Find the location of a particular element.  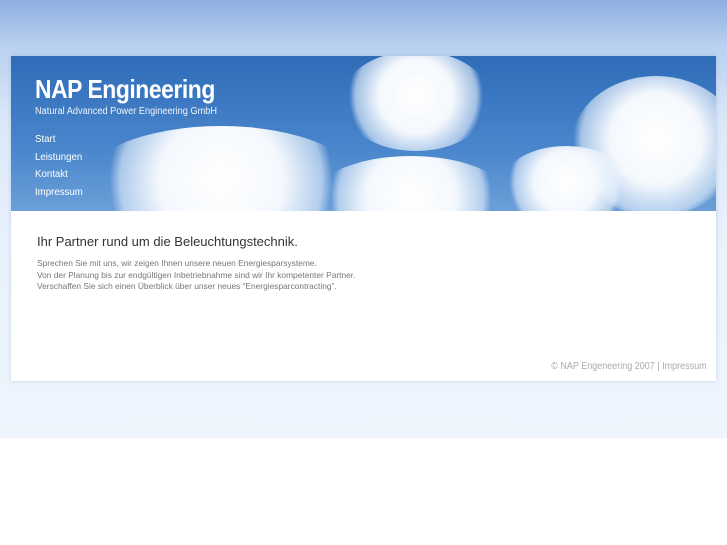

logo: NAP Engineering is located at coordinates (125, 89).